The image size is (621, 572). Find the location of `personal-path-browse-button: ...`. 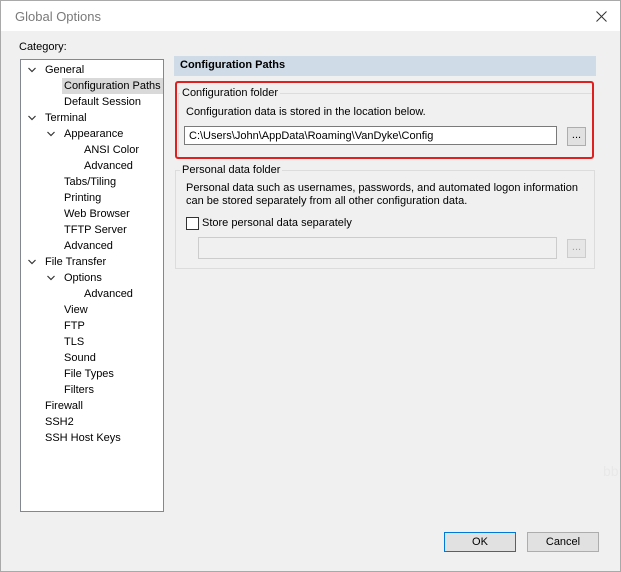

personal-path-browse-button: ... is located at coordinates (576, 248).